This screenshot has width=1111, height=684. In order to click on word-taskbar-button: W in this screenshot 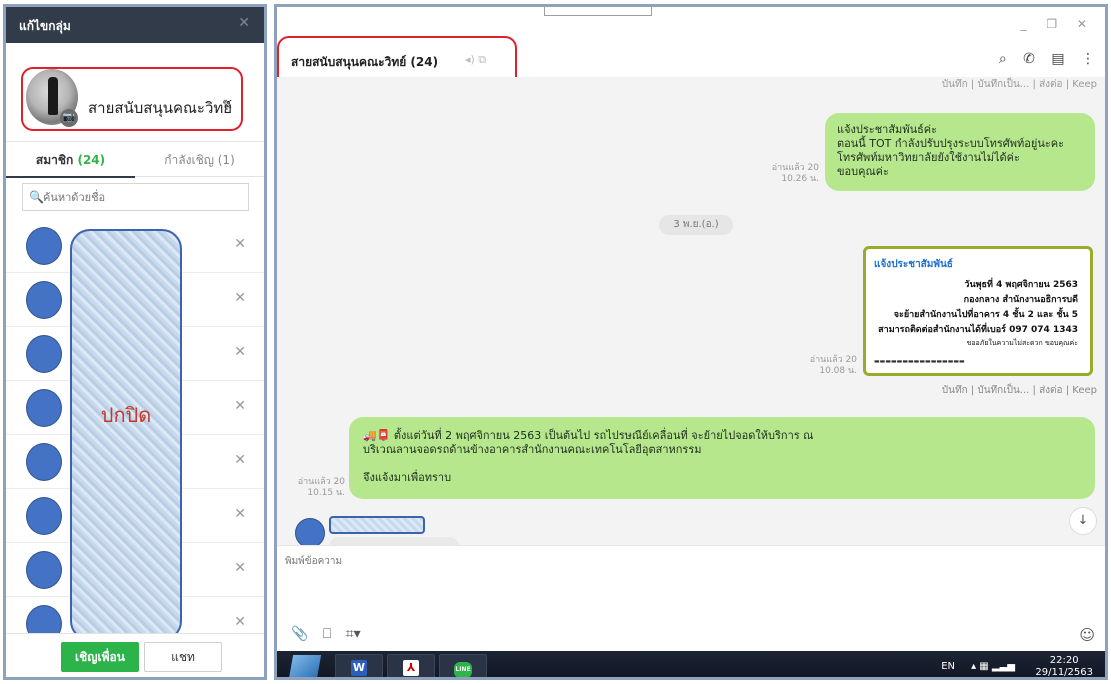, I will do `click(359, 665)`.